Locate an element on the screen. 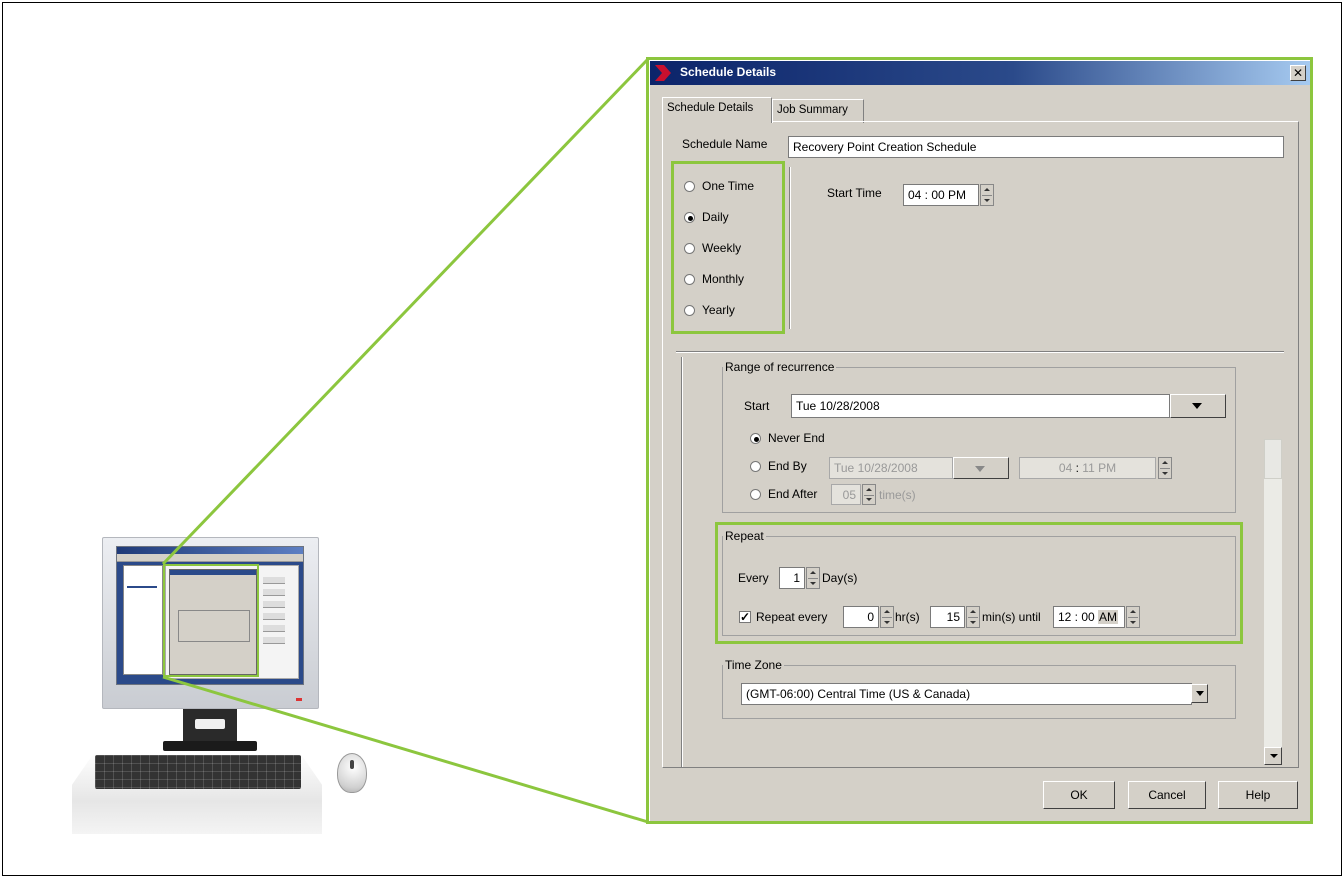  repeat-hours-spinner is located at coordinates (887, 617).